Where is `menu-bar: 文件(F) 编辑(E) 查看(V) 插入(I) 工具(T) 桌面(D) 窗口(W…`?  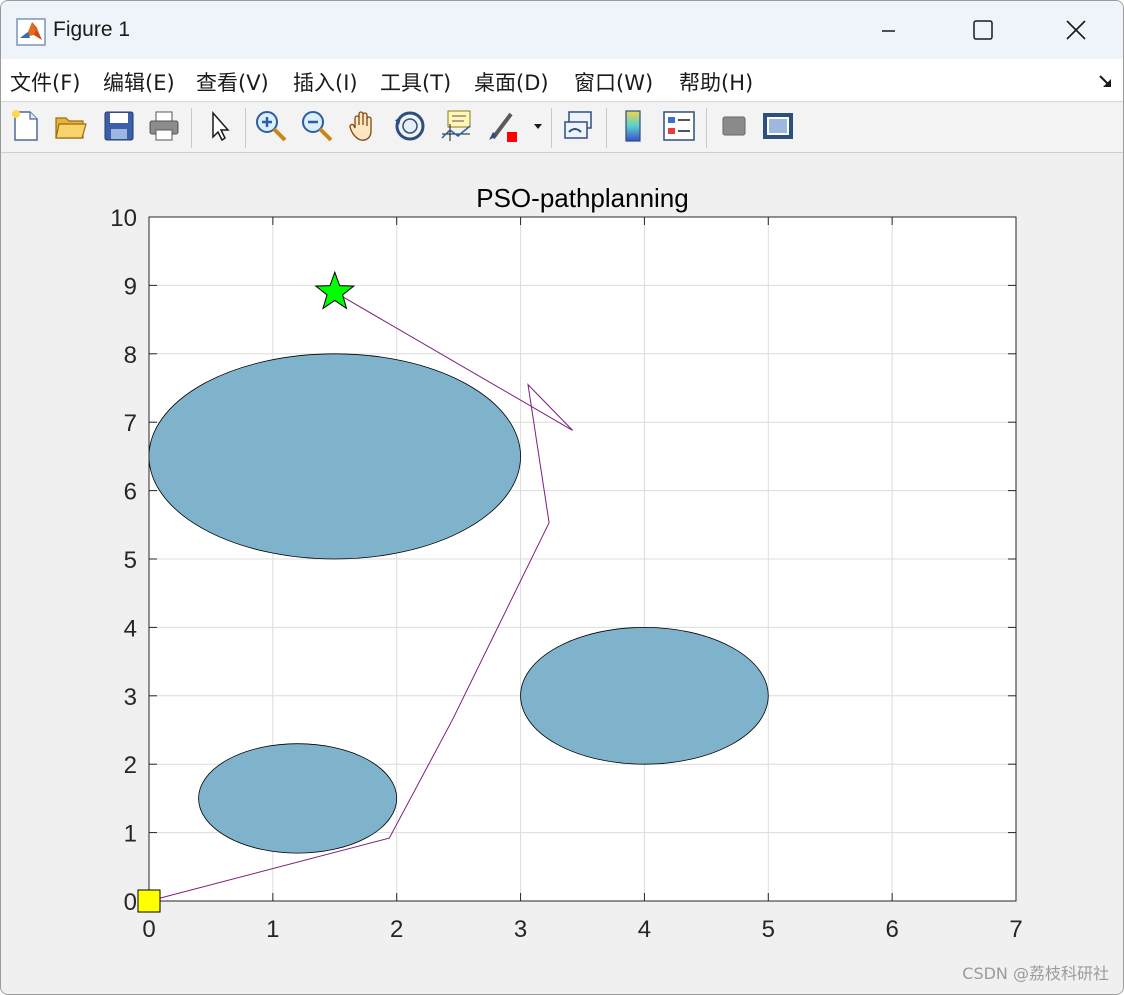 menu-bar: 文件(F) 编辑(E) 查看(V) 插入(I) 工具(T) 桌面(D) 窗口(W… is located at coordinates (562, 80).